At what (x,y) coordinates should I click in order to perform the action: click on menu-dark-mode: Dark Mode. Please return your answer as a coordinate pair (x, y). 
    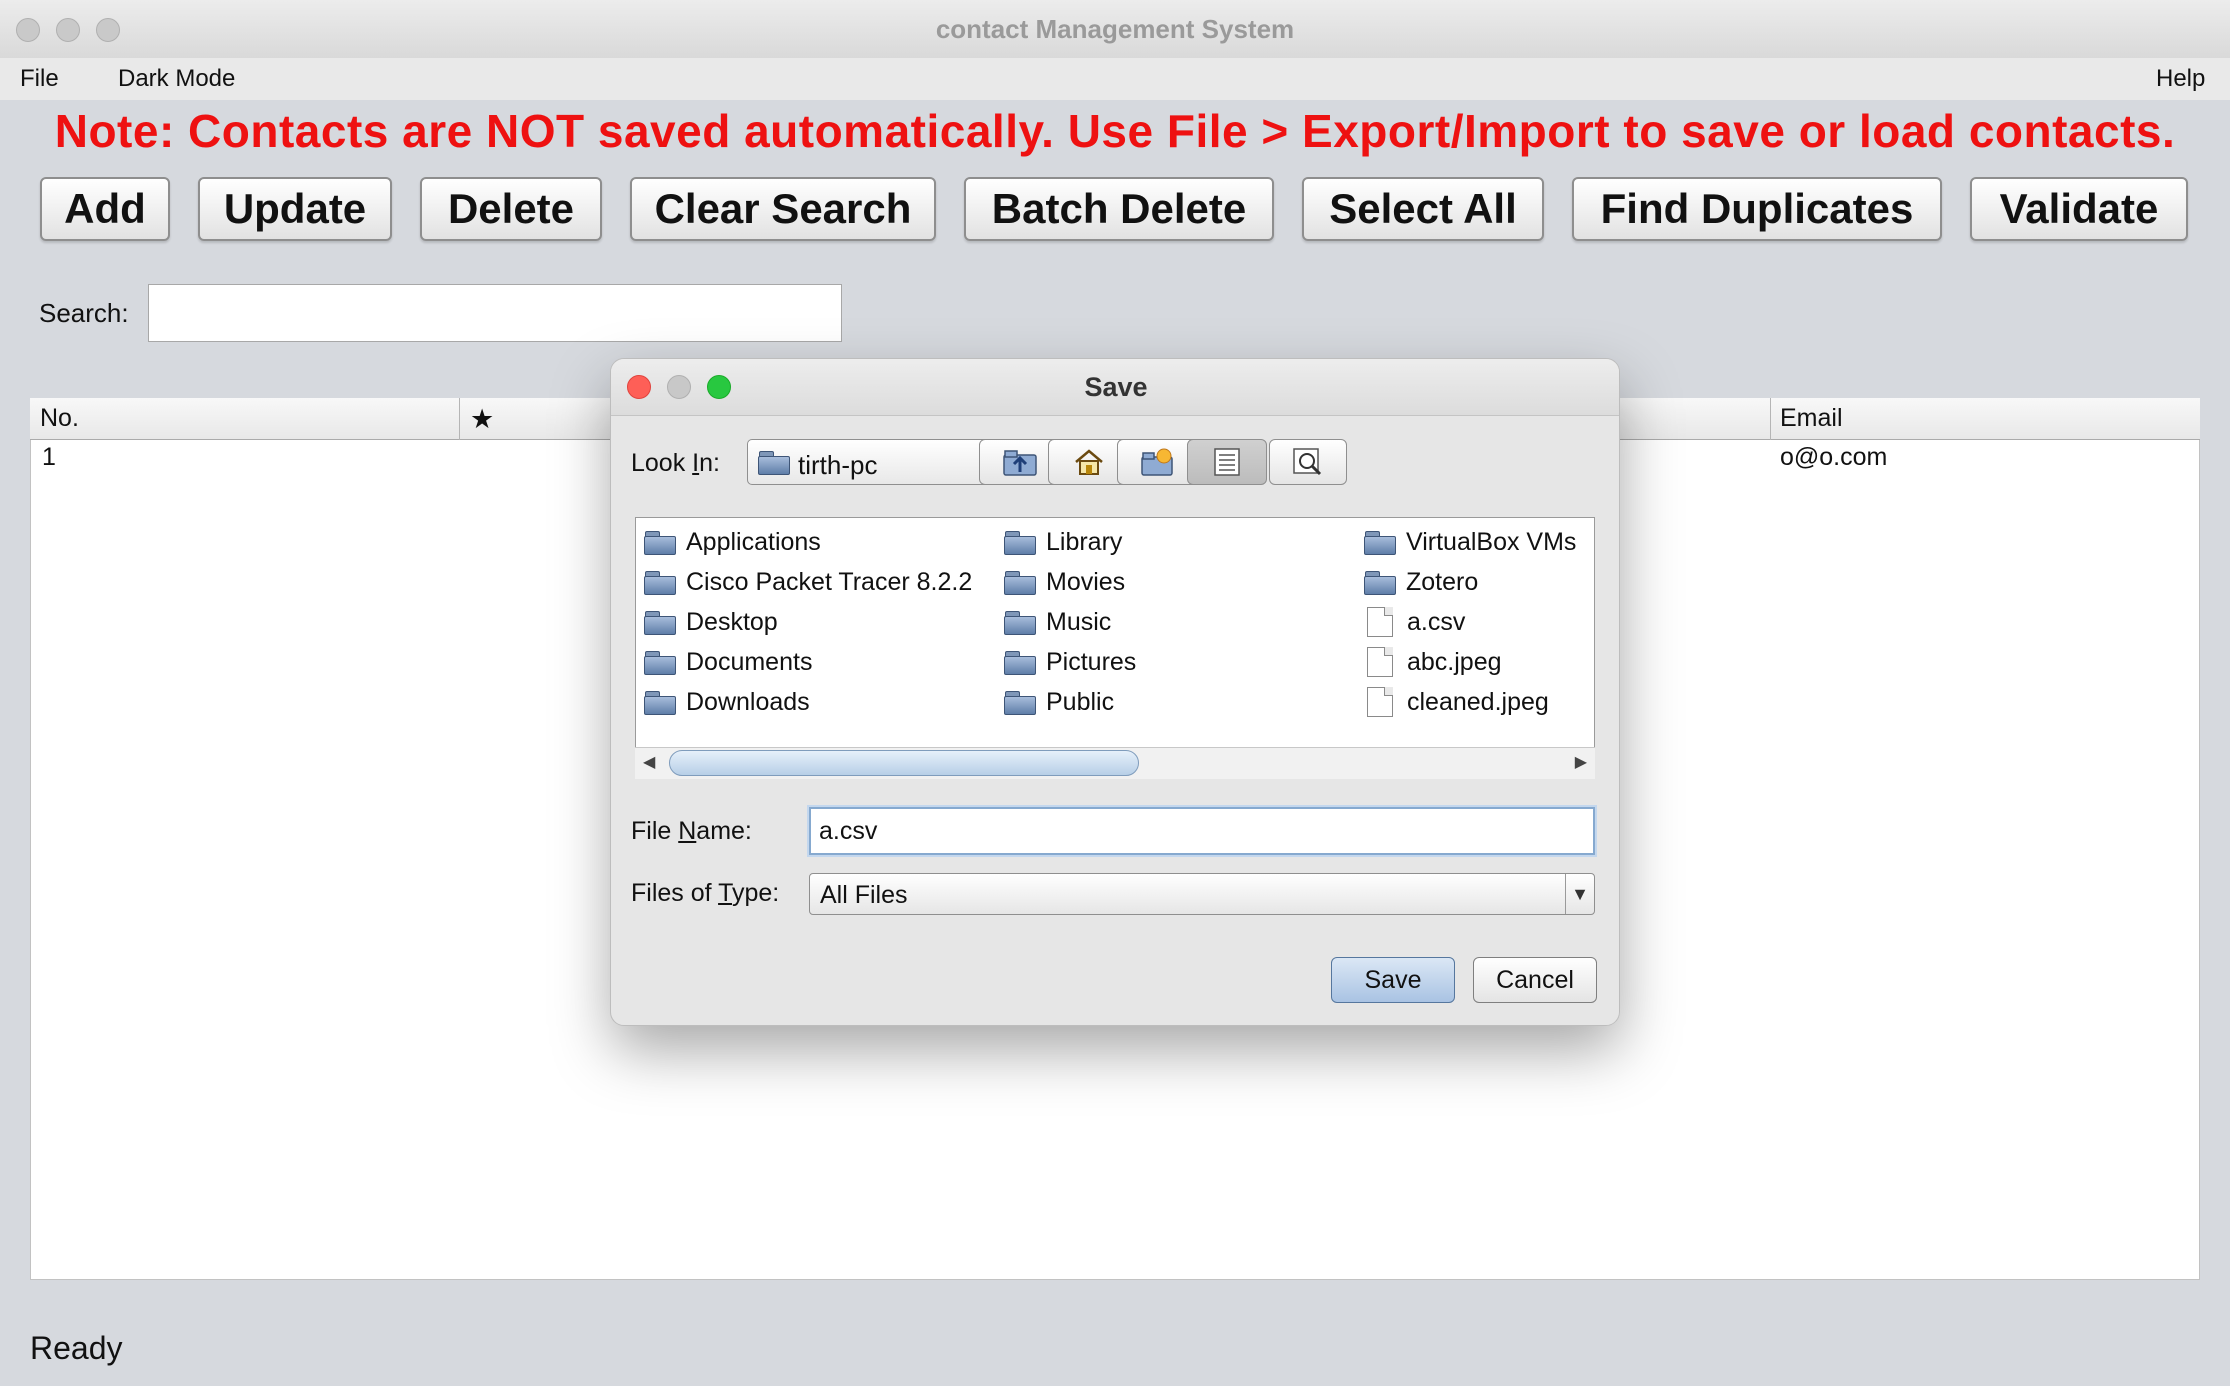
    Looking at the image, I should click on (176, 79).